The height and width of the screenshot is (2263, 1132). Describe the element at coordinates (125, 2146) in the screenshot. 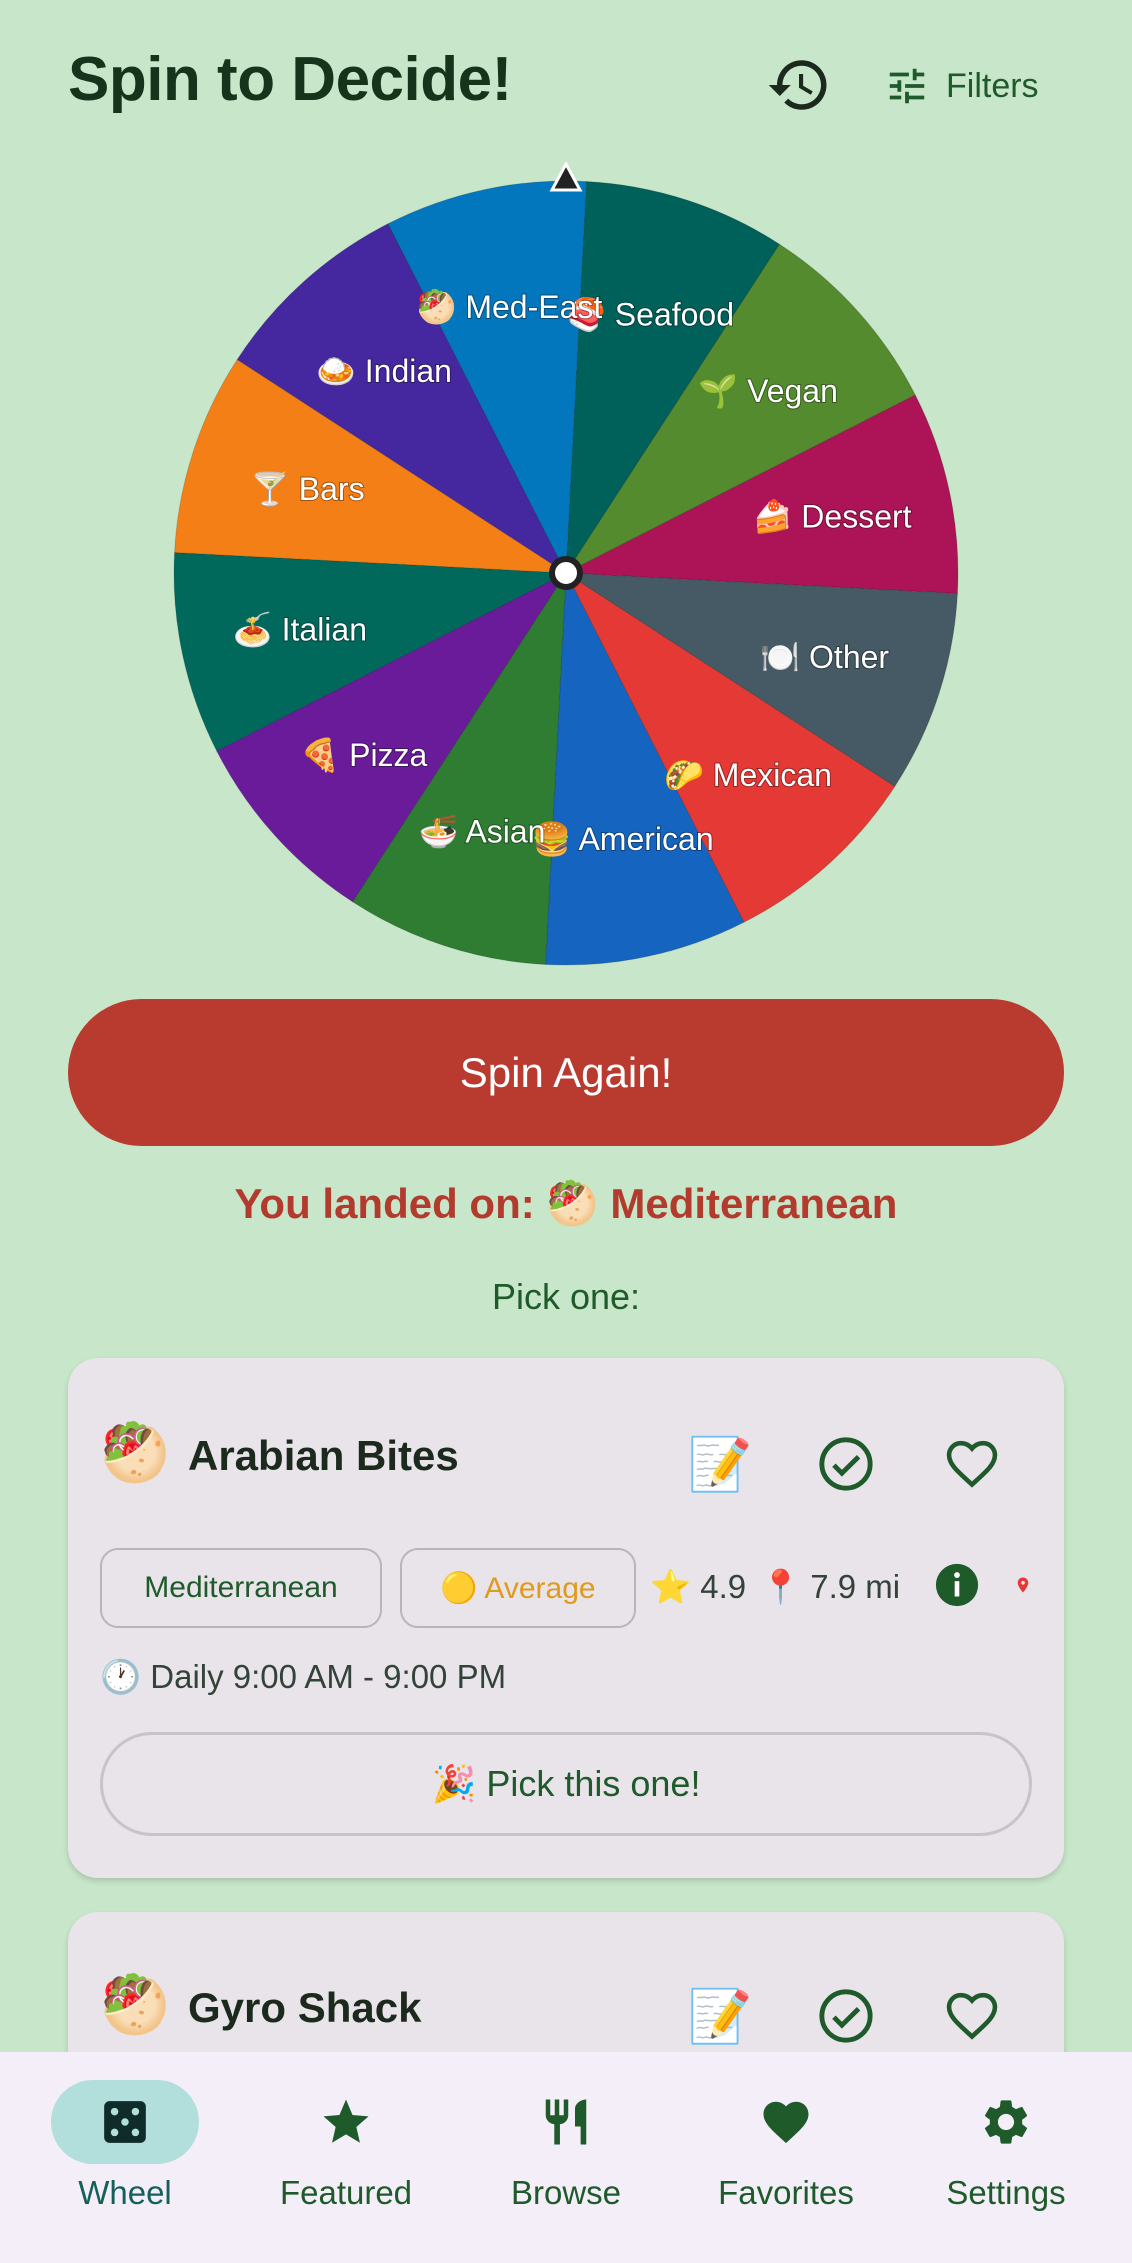

I see `nav-wheel: Wheel` at that location.